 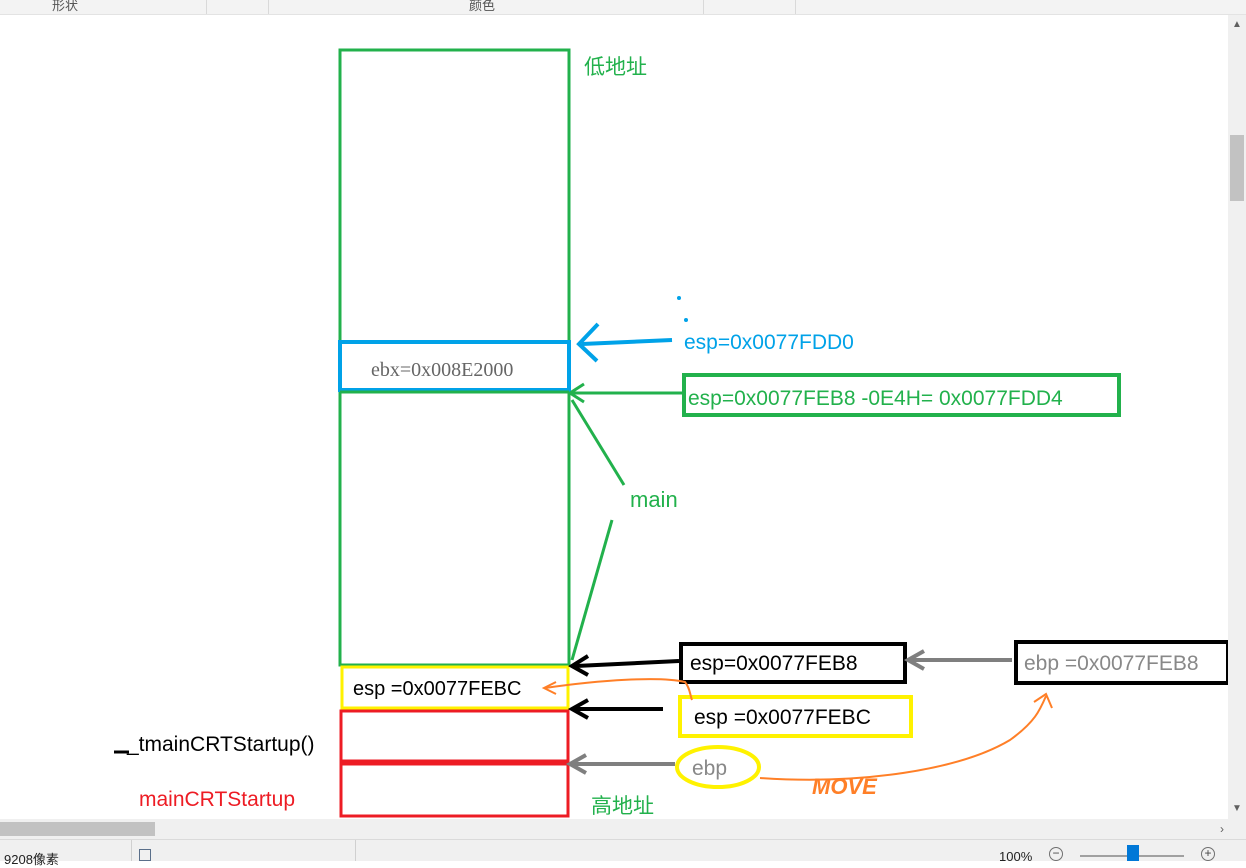 What do you see at coordinates (1133, 853) in the screenshot?
I see `zoom-slider-thumb` at bounding box center [1133, 853].